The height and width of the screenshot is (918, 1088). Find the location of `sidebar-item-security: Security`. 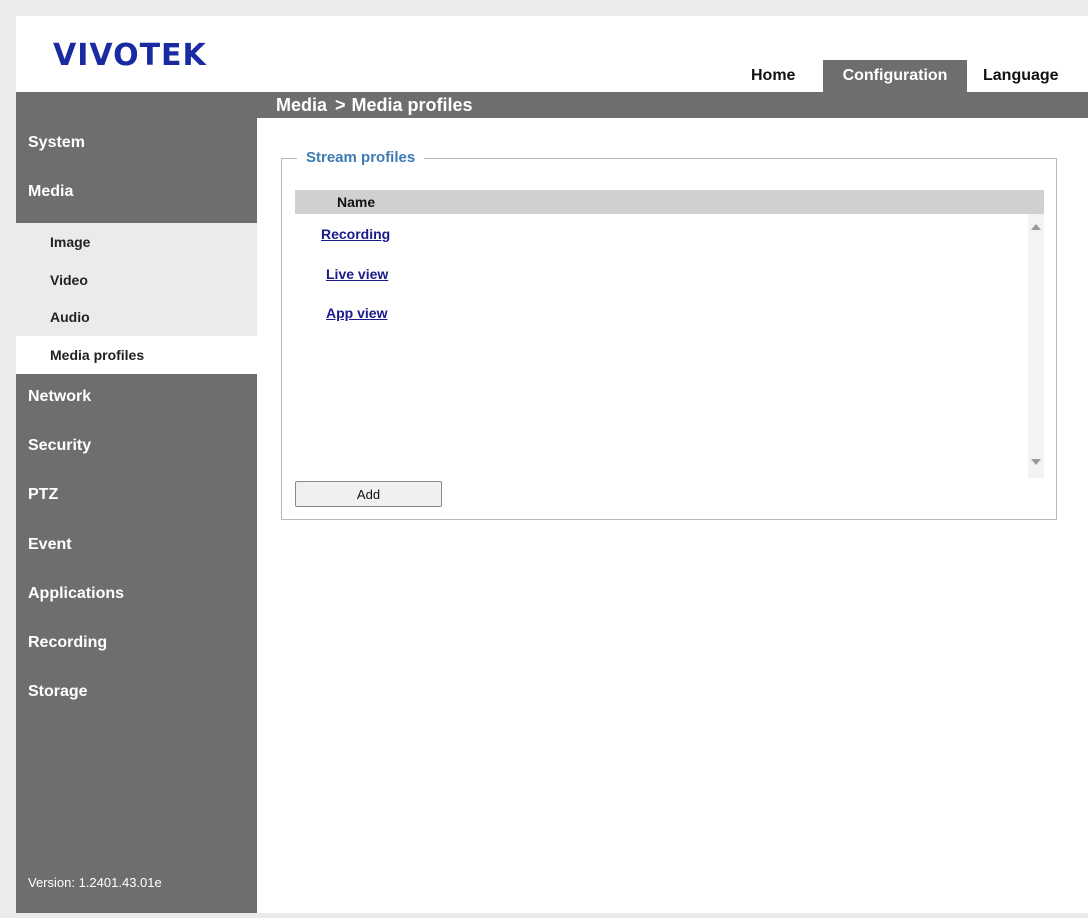

sidebar-item-security: Security is located at coordinates (136, 445).